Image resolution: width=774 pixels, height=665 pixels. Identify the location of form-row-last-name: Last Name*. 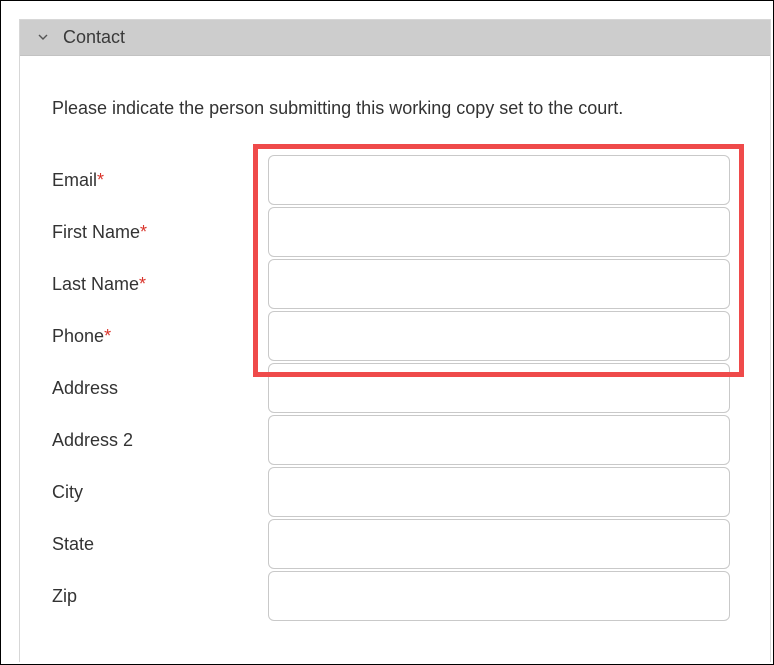
(395, 284).